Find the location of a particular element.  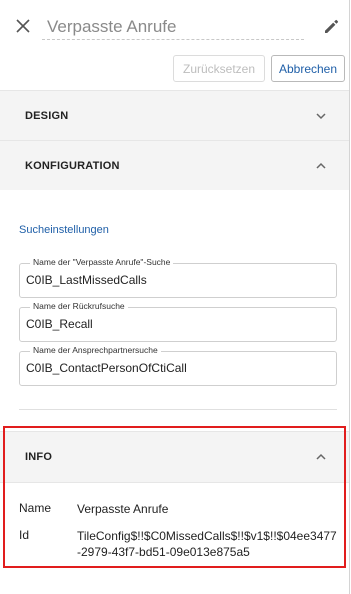

section-konfiguration-header: KONFIGURATION is located at coordinates (174, 165).